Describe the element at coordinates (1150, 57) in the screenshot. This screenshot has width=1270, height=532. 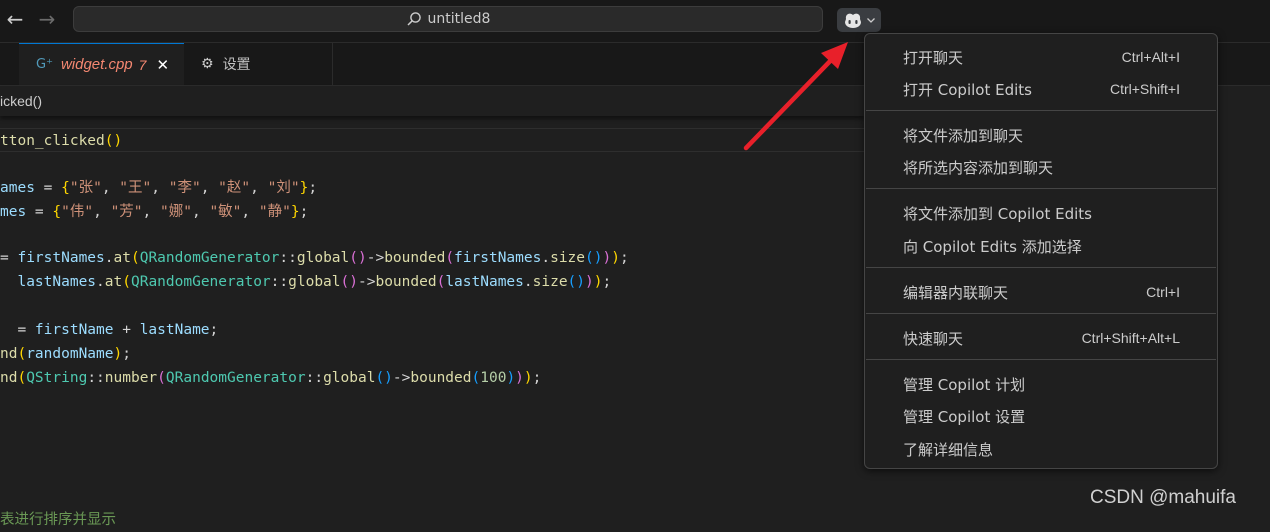
I see `menu-item-shortcut: Ctrl+Alt+I` at that location.